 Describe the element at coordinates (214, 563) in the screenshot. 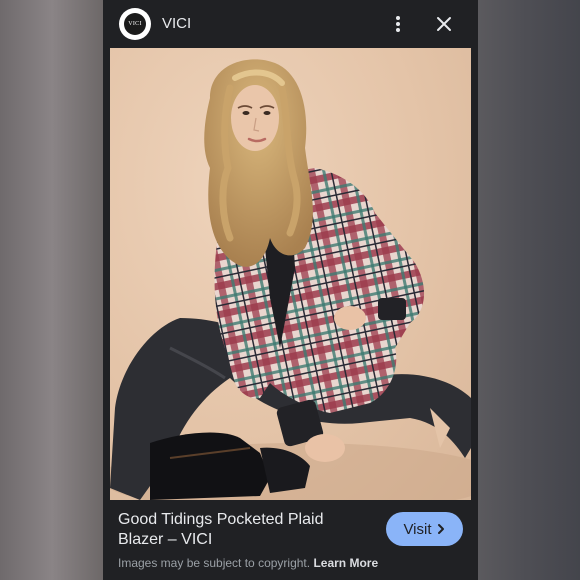

I see `copyright-text: Images may be subject to copyright.` at that location.